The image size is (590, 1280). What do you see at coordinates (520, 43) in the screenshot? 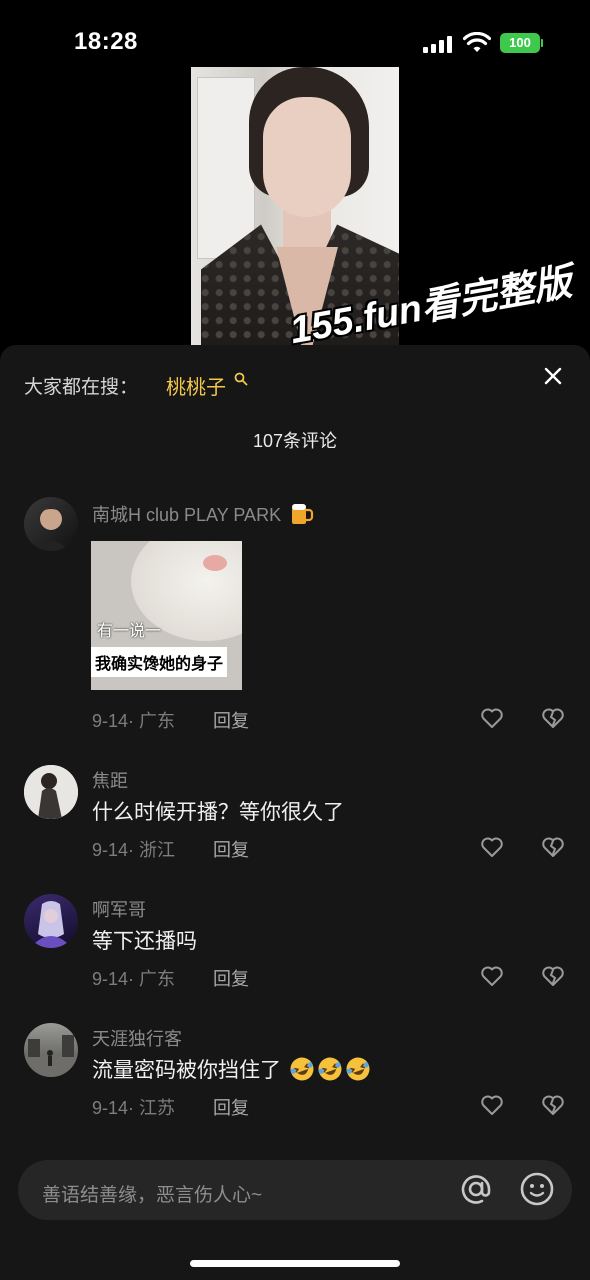
I see `battery-indicator: 100` at bounding box center [520, 43].